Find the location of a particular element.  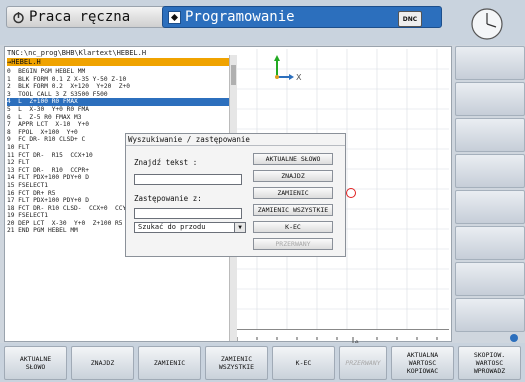

dialog-replace-button: ZAMIENIC is located at coordinates (293, 193).